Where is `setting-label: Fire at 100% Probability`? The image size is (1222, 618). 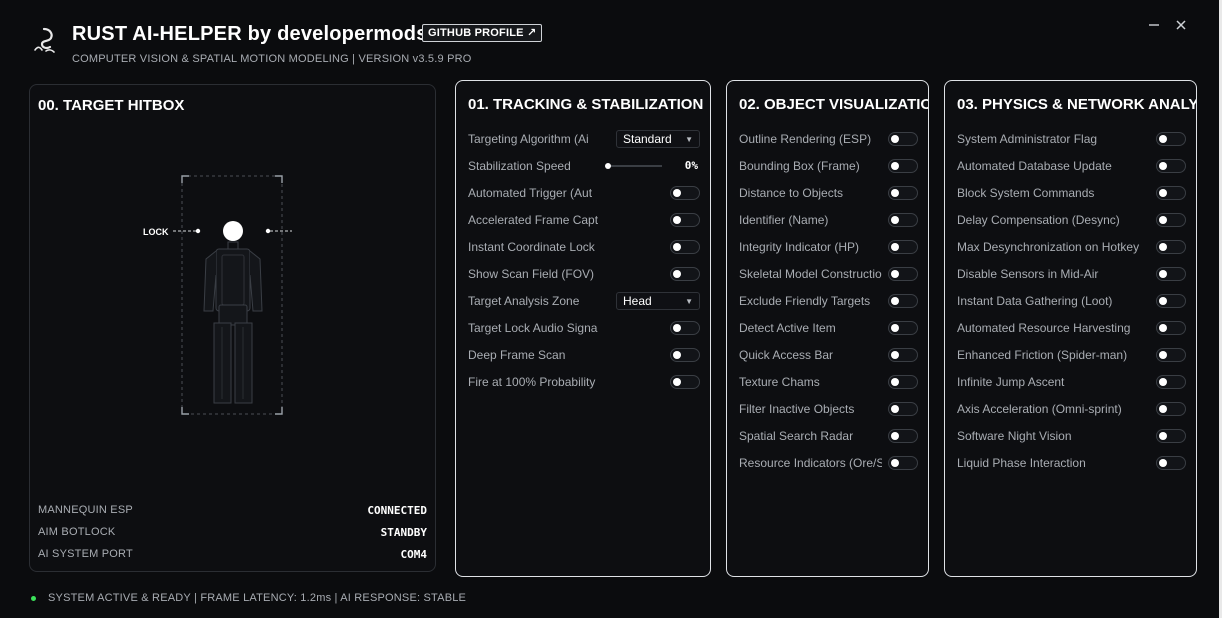 setting-label: Fire at 100% Probability is located at coordinates (532, 382).